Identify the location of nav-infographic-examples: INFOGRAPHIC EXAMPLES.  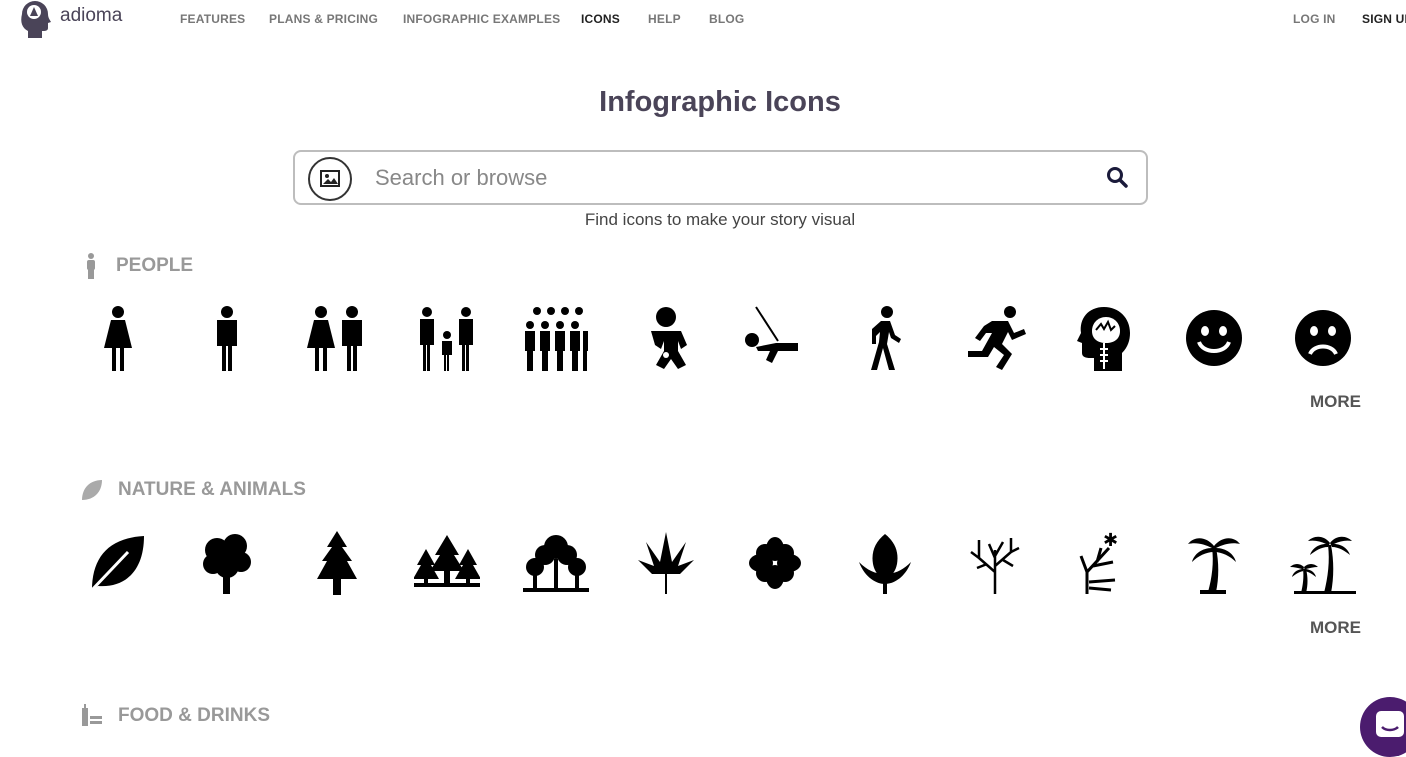
(481, 19).